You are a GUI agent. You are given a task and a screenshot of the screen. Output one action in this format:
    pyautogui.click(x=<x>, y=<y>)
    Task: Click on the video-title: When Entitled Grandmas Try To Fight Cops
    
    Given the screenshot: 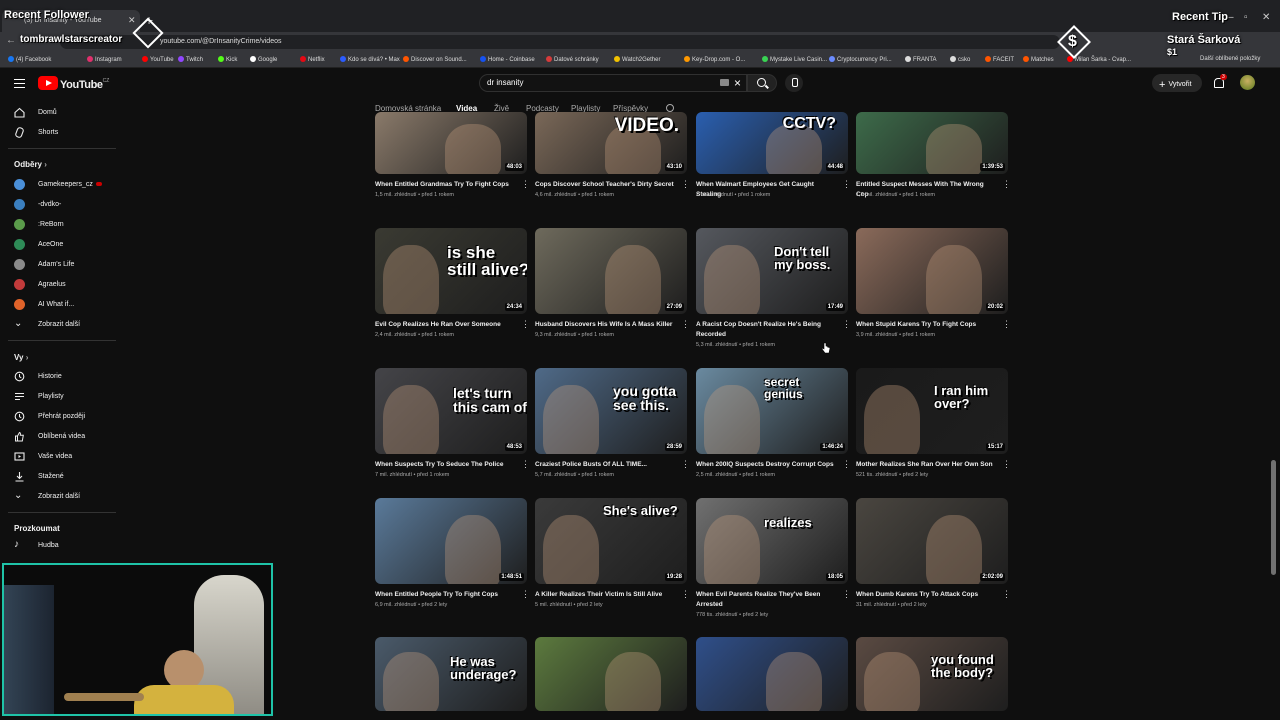 What is the action you would take?
    pyautogui.click(x=445, y=185)
    